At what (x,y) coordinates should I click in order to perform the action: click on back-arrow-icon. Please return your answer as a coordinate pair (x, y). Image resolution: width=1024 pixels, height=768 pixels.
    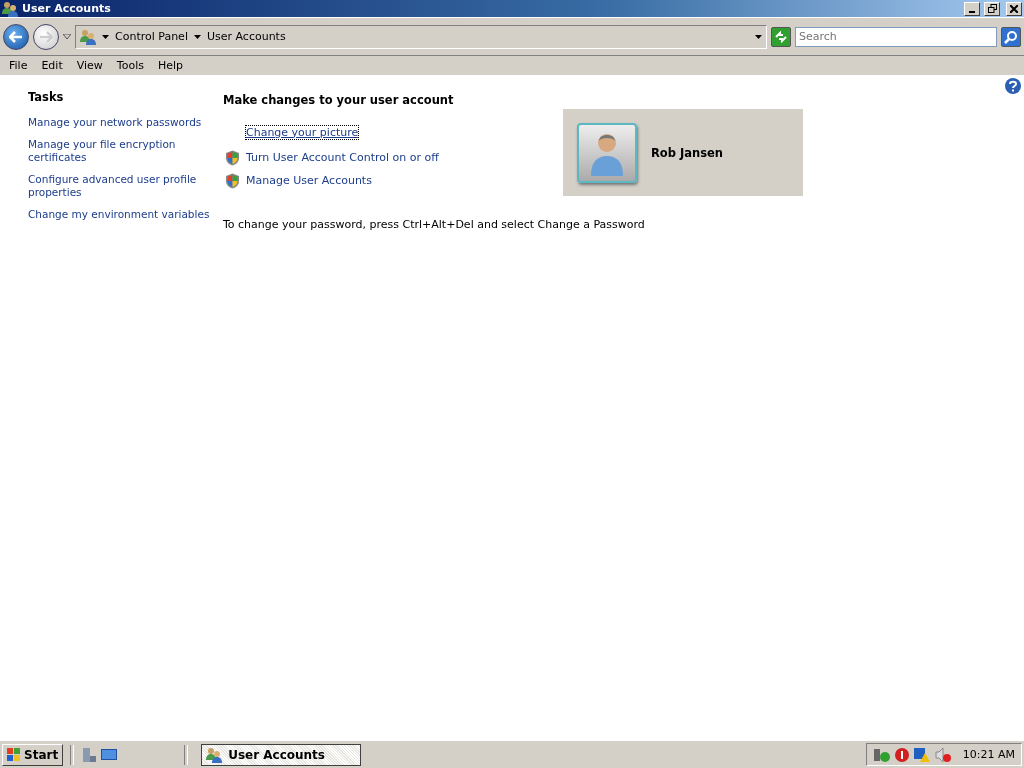
    Looking at the image, I should click on (16, 36).